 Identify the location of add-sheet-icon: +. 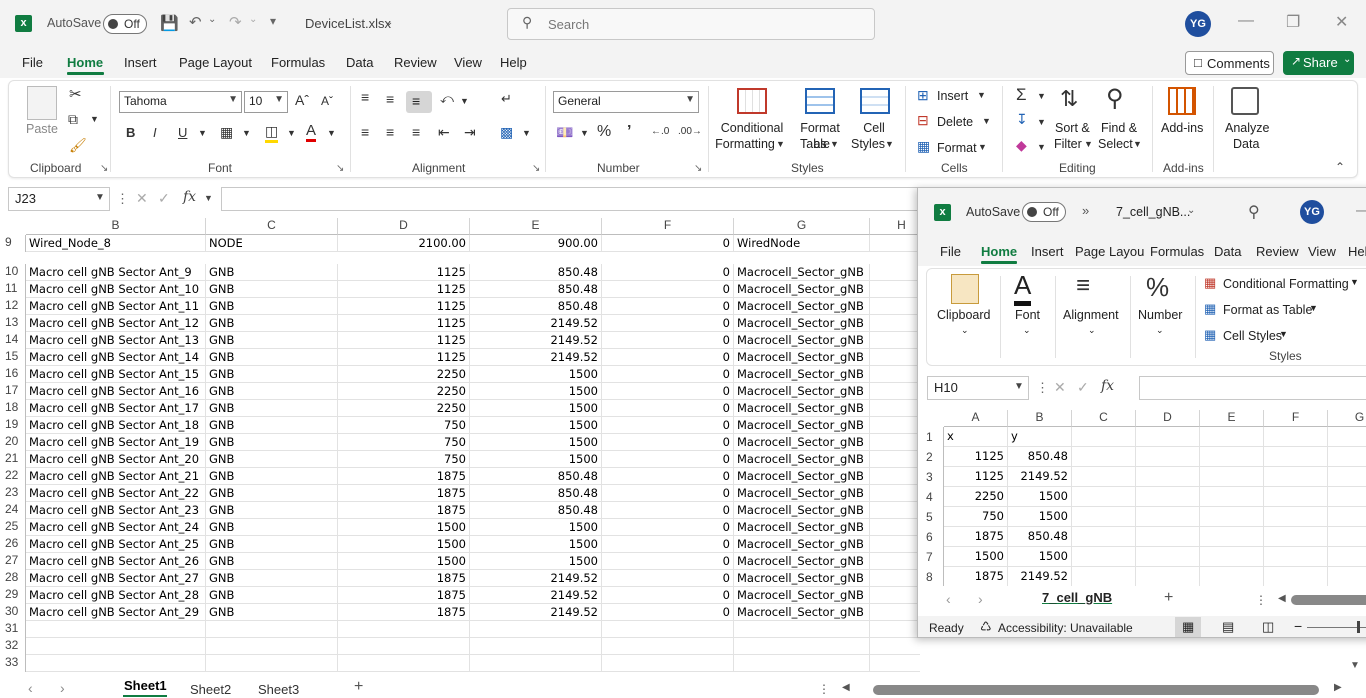
(358, 687).